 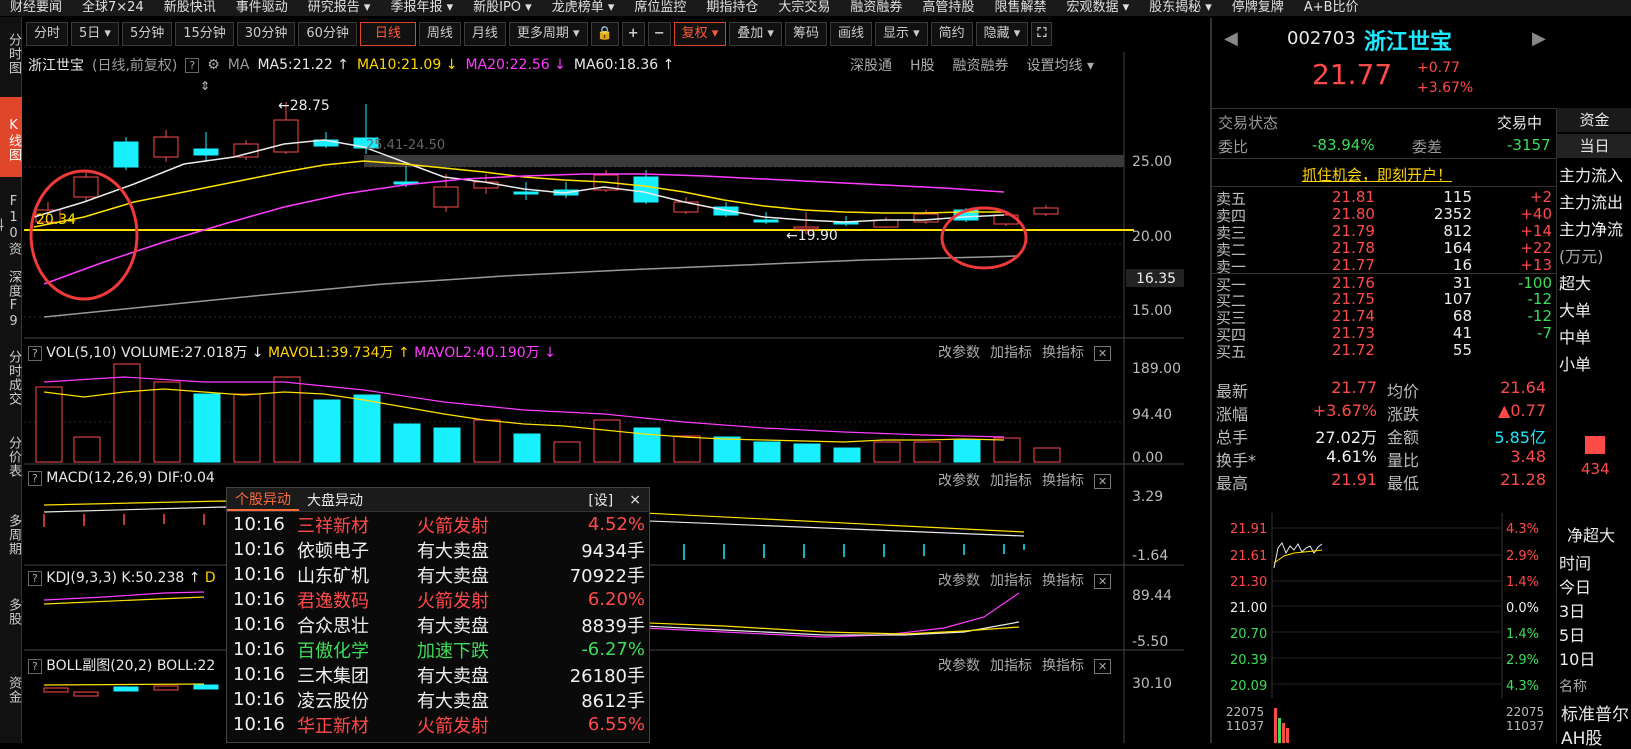 What do you see at coordinates (438, 674) in the screenshot?
I see `alert-row: 10:16 三木集团 有大卖盘 26180手` at bounding box center [438, 674].